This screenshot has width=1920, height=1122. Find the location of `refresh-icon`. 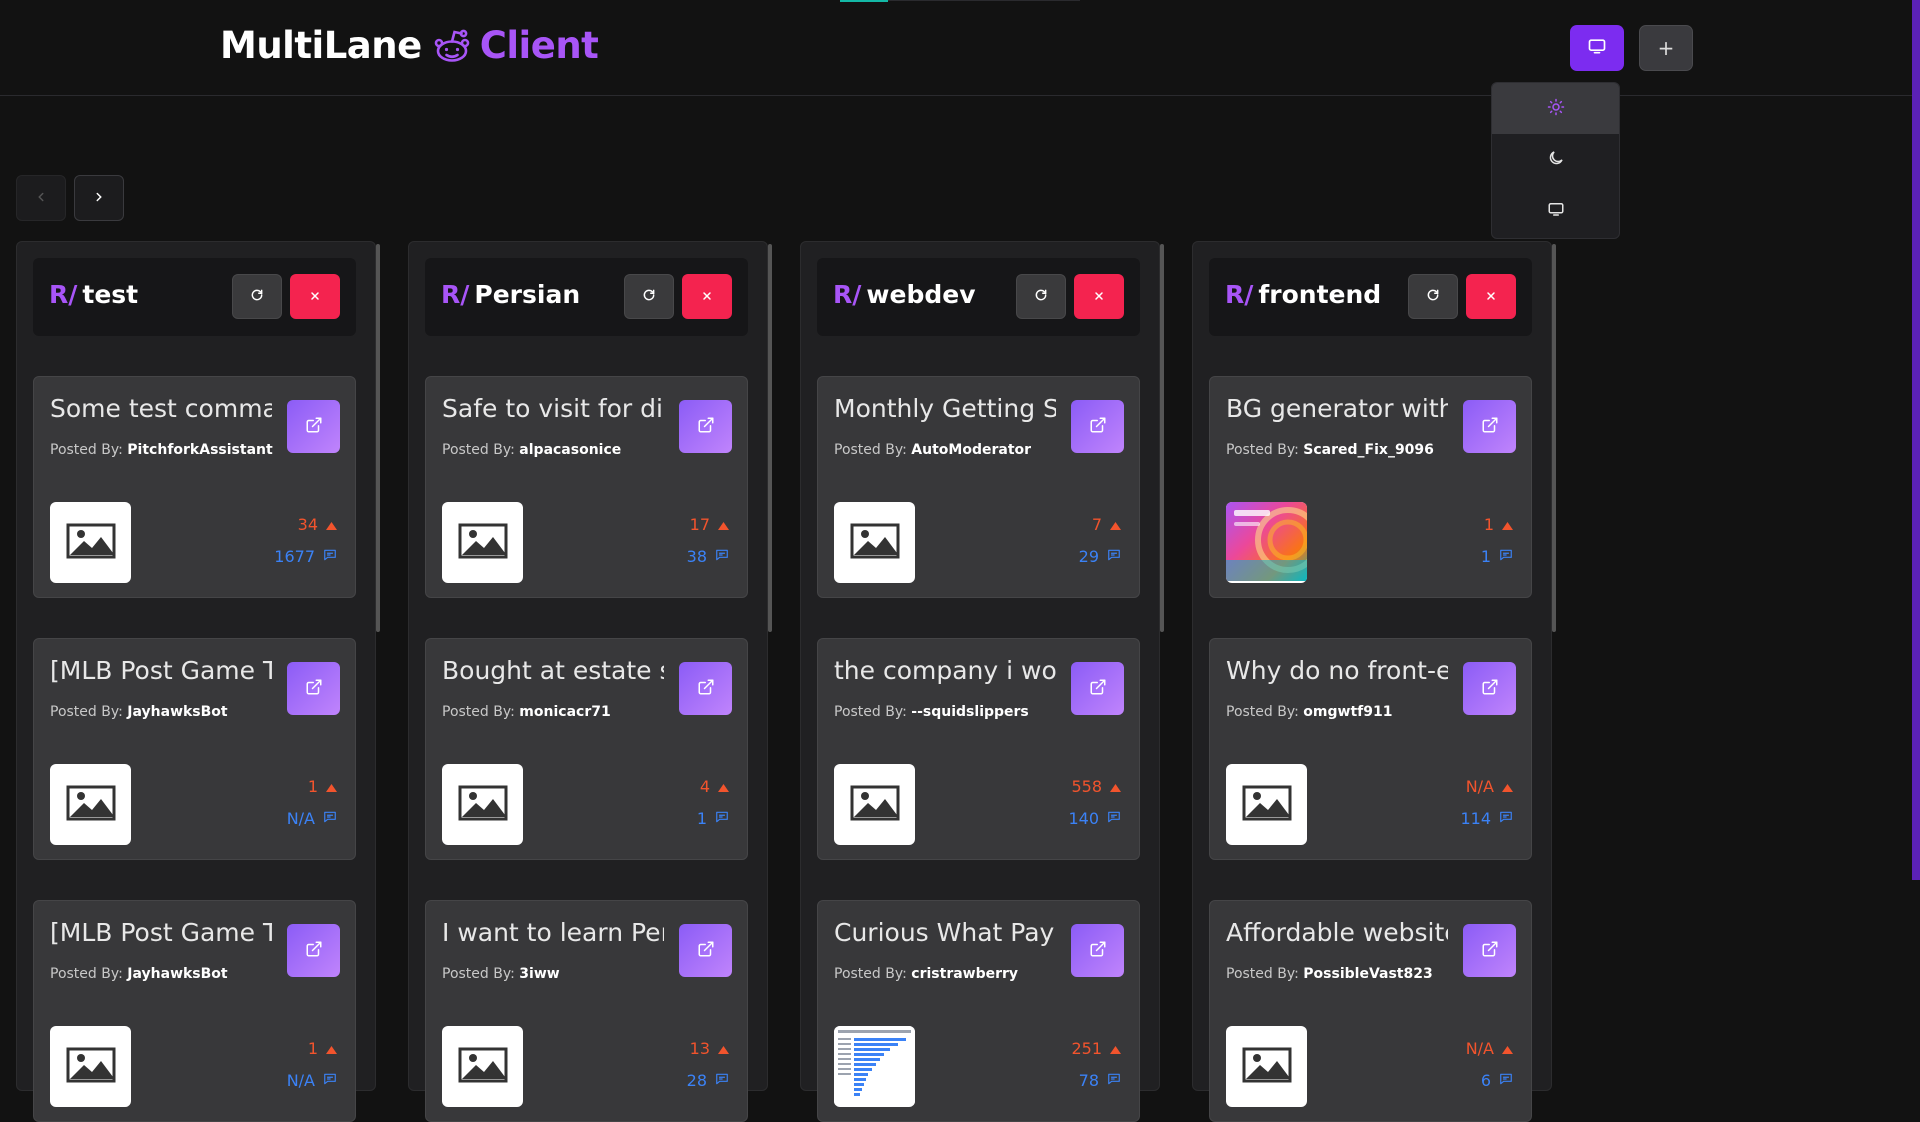

refresh-icon is located at coordinates (1433, 296).